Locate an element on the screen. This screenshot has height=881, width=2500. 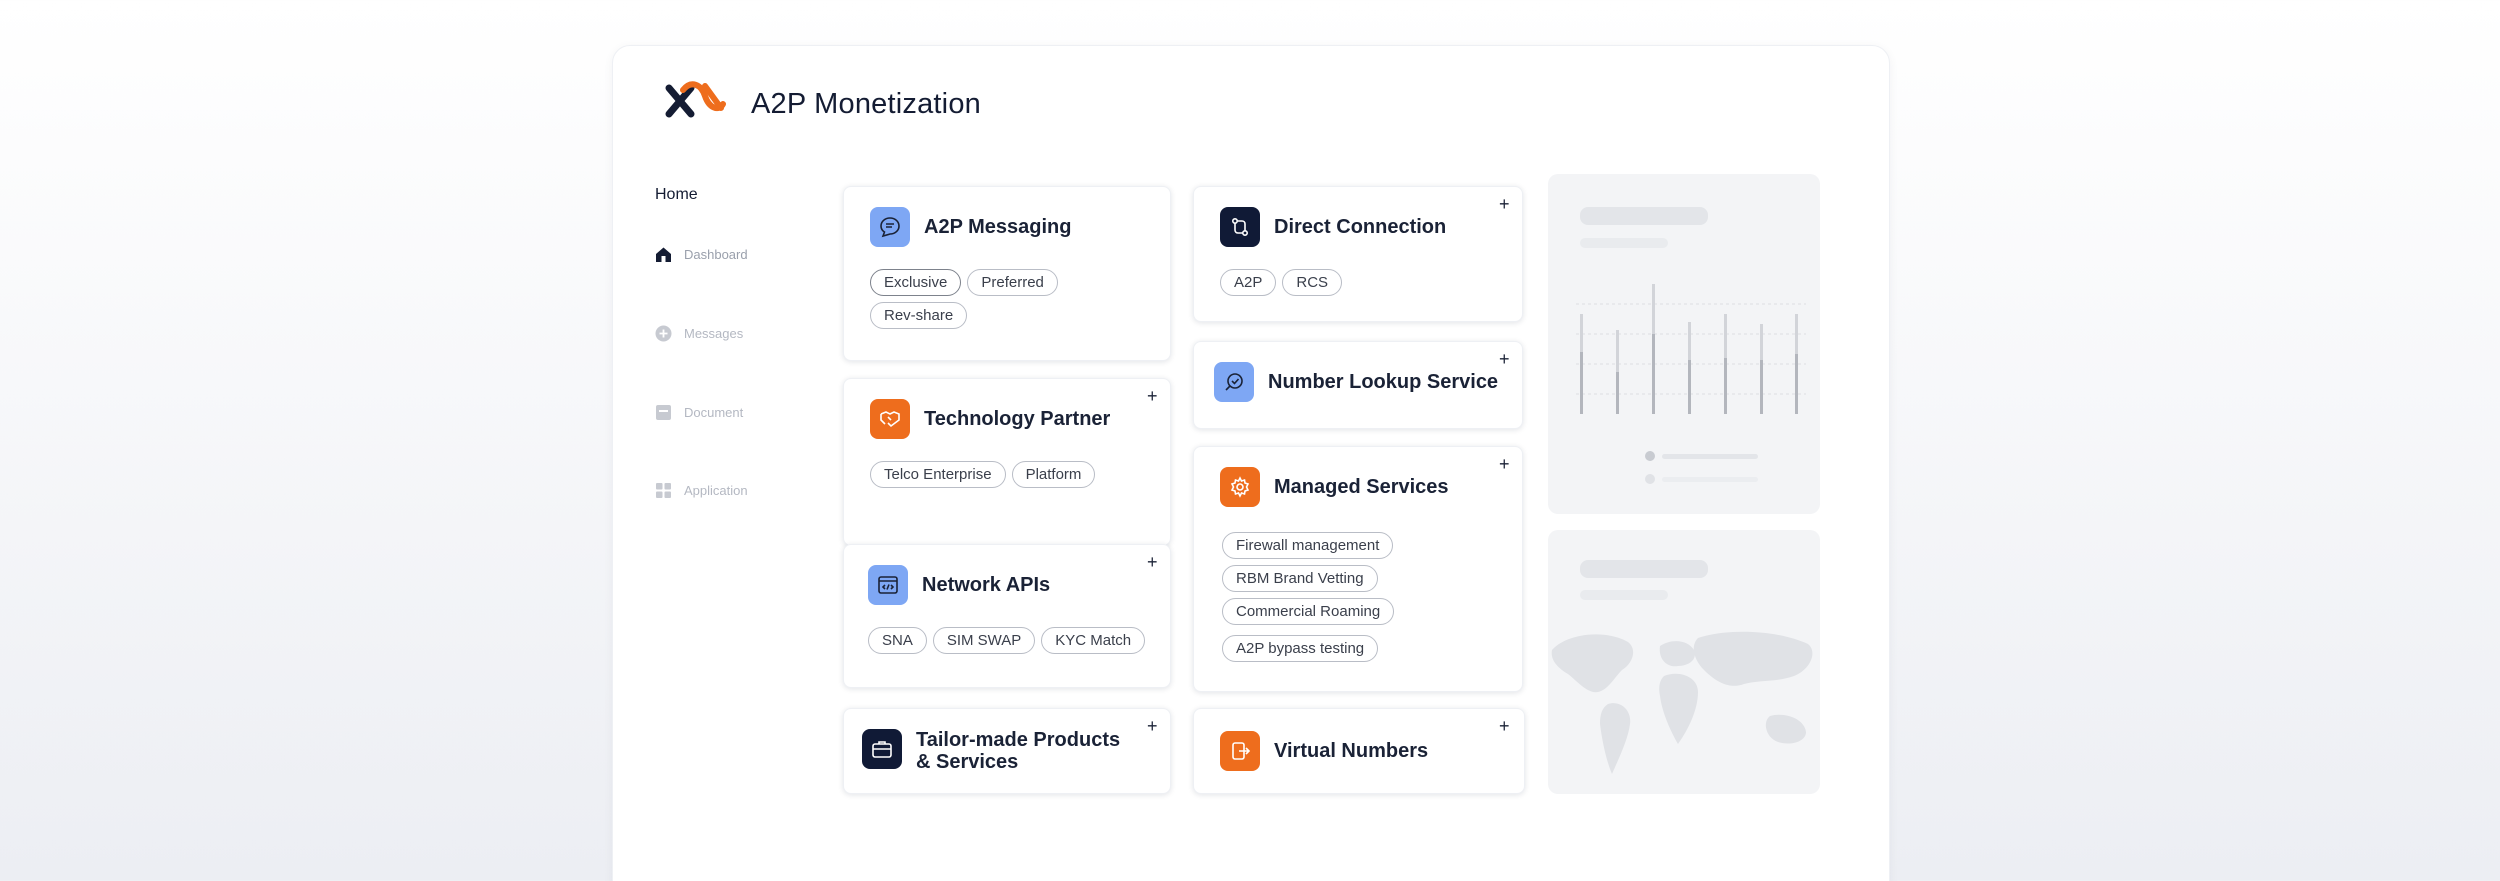
card-title: Virtual Numbers is located at coordinates (1351, 751).